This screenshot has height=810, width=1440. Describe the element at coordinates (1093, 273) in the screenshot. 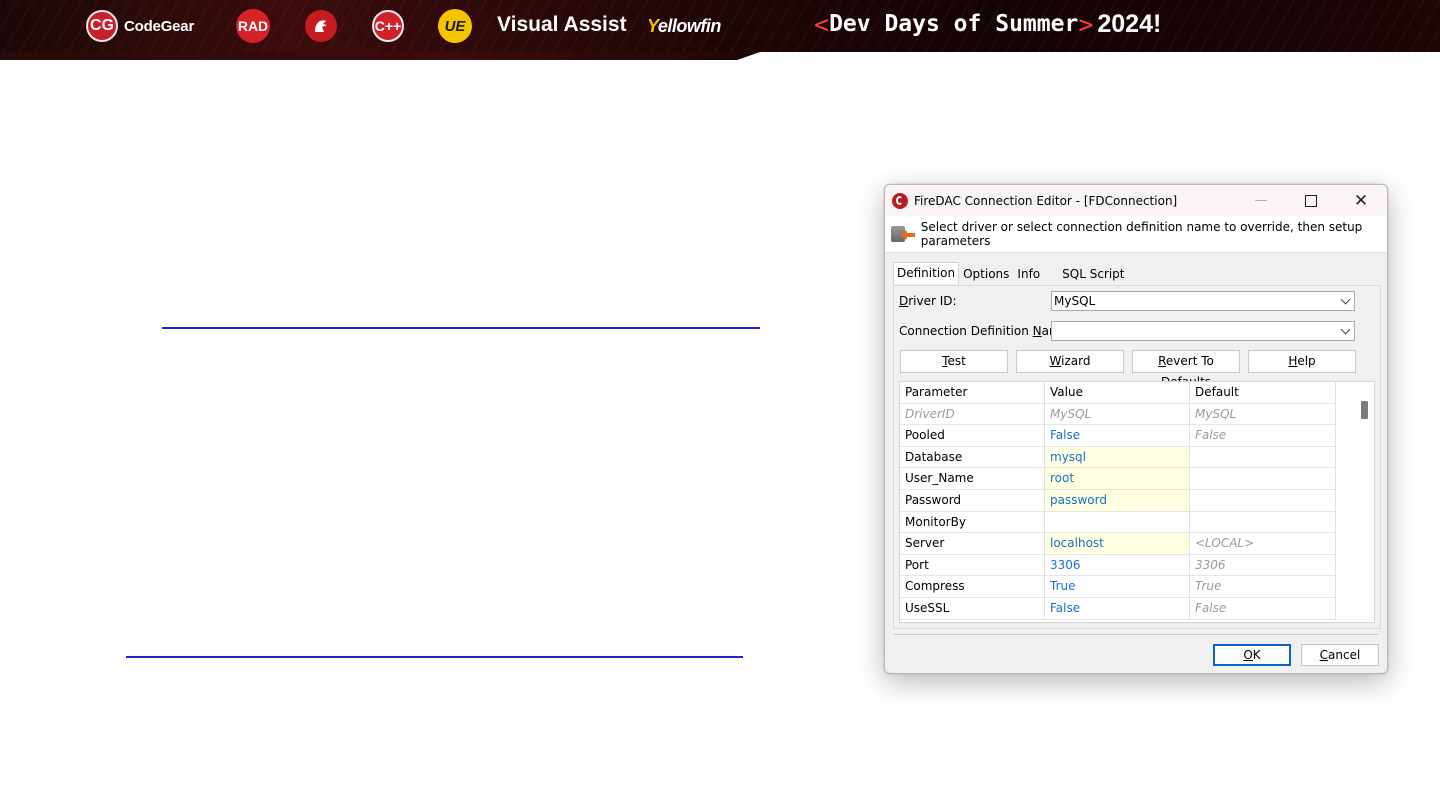

I see `tab-sql-script: SQL Script` at that location.